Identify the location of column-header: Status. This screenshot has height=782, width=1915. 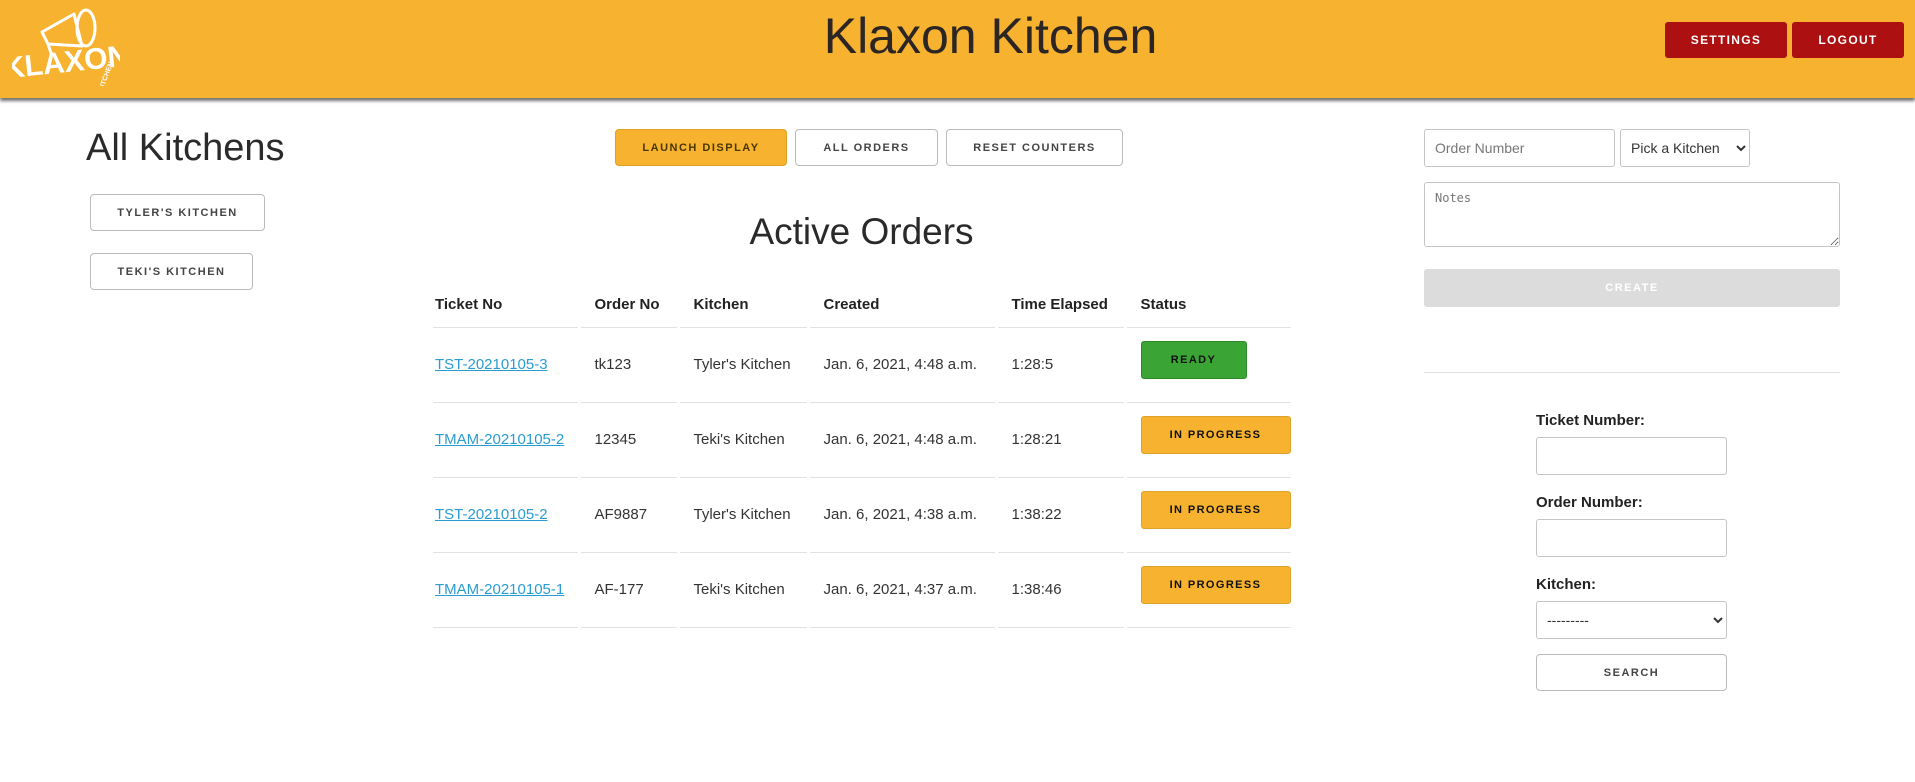
(1207, 305).